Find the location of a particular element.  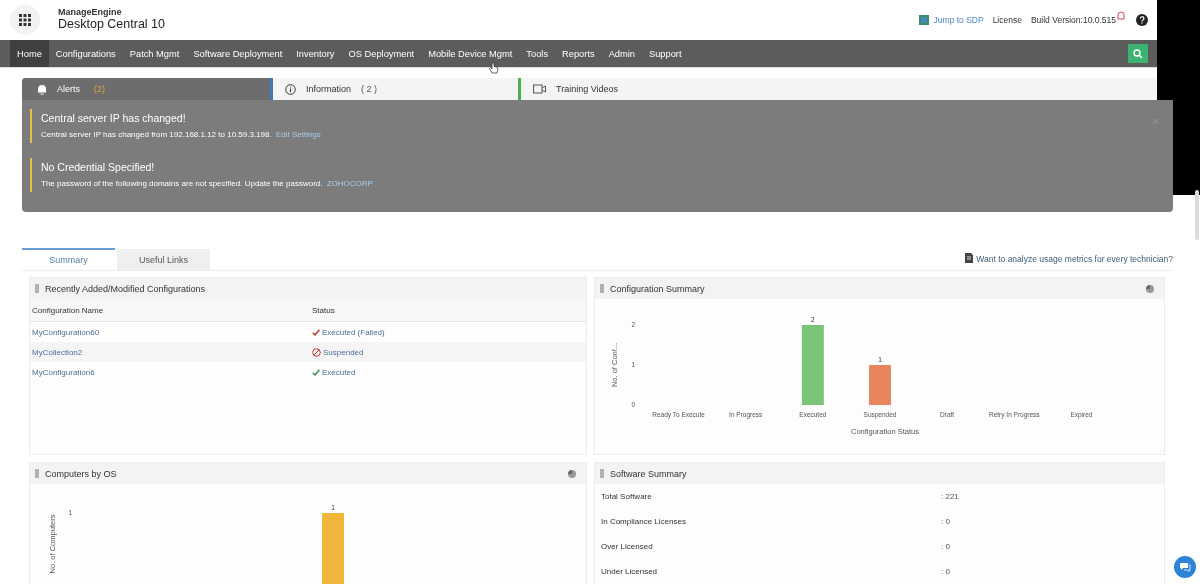

summary-label: Total Software is located at coordinates (627, 496).